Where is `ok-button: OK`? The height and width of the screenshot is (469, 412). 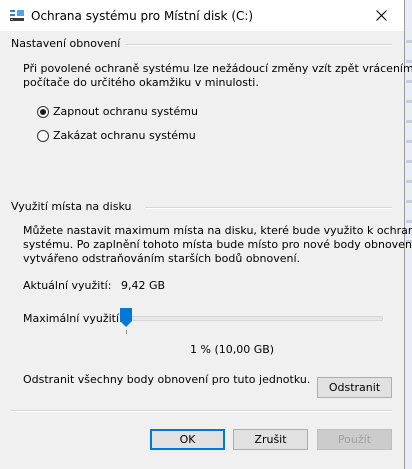 ok-button: OK is located at coordinates (187, 439).